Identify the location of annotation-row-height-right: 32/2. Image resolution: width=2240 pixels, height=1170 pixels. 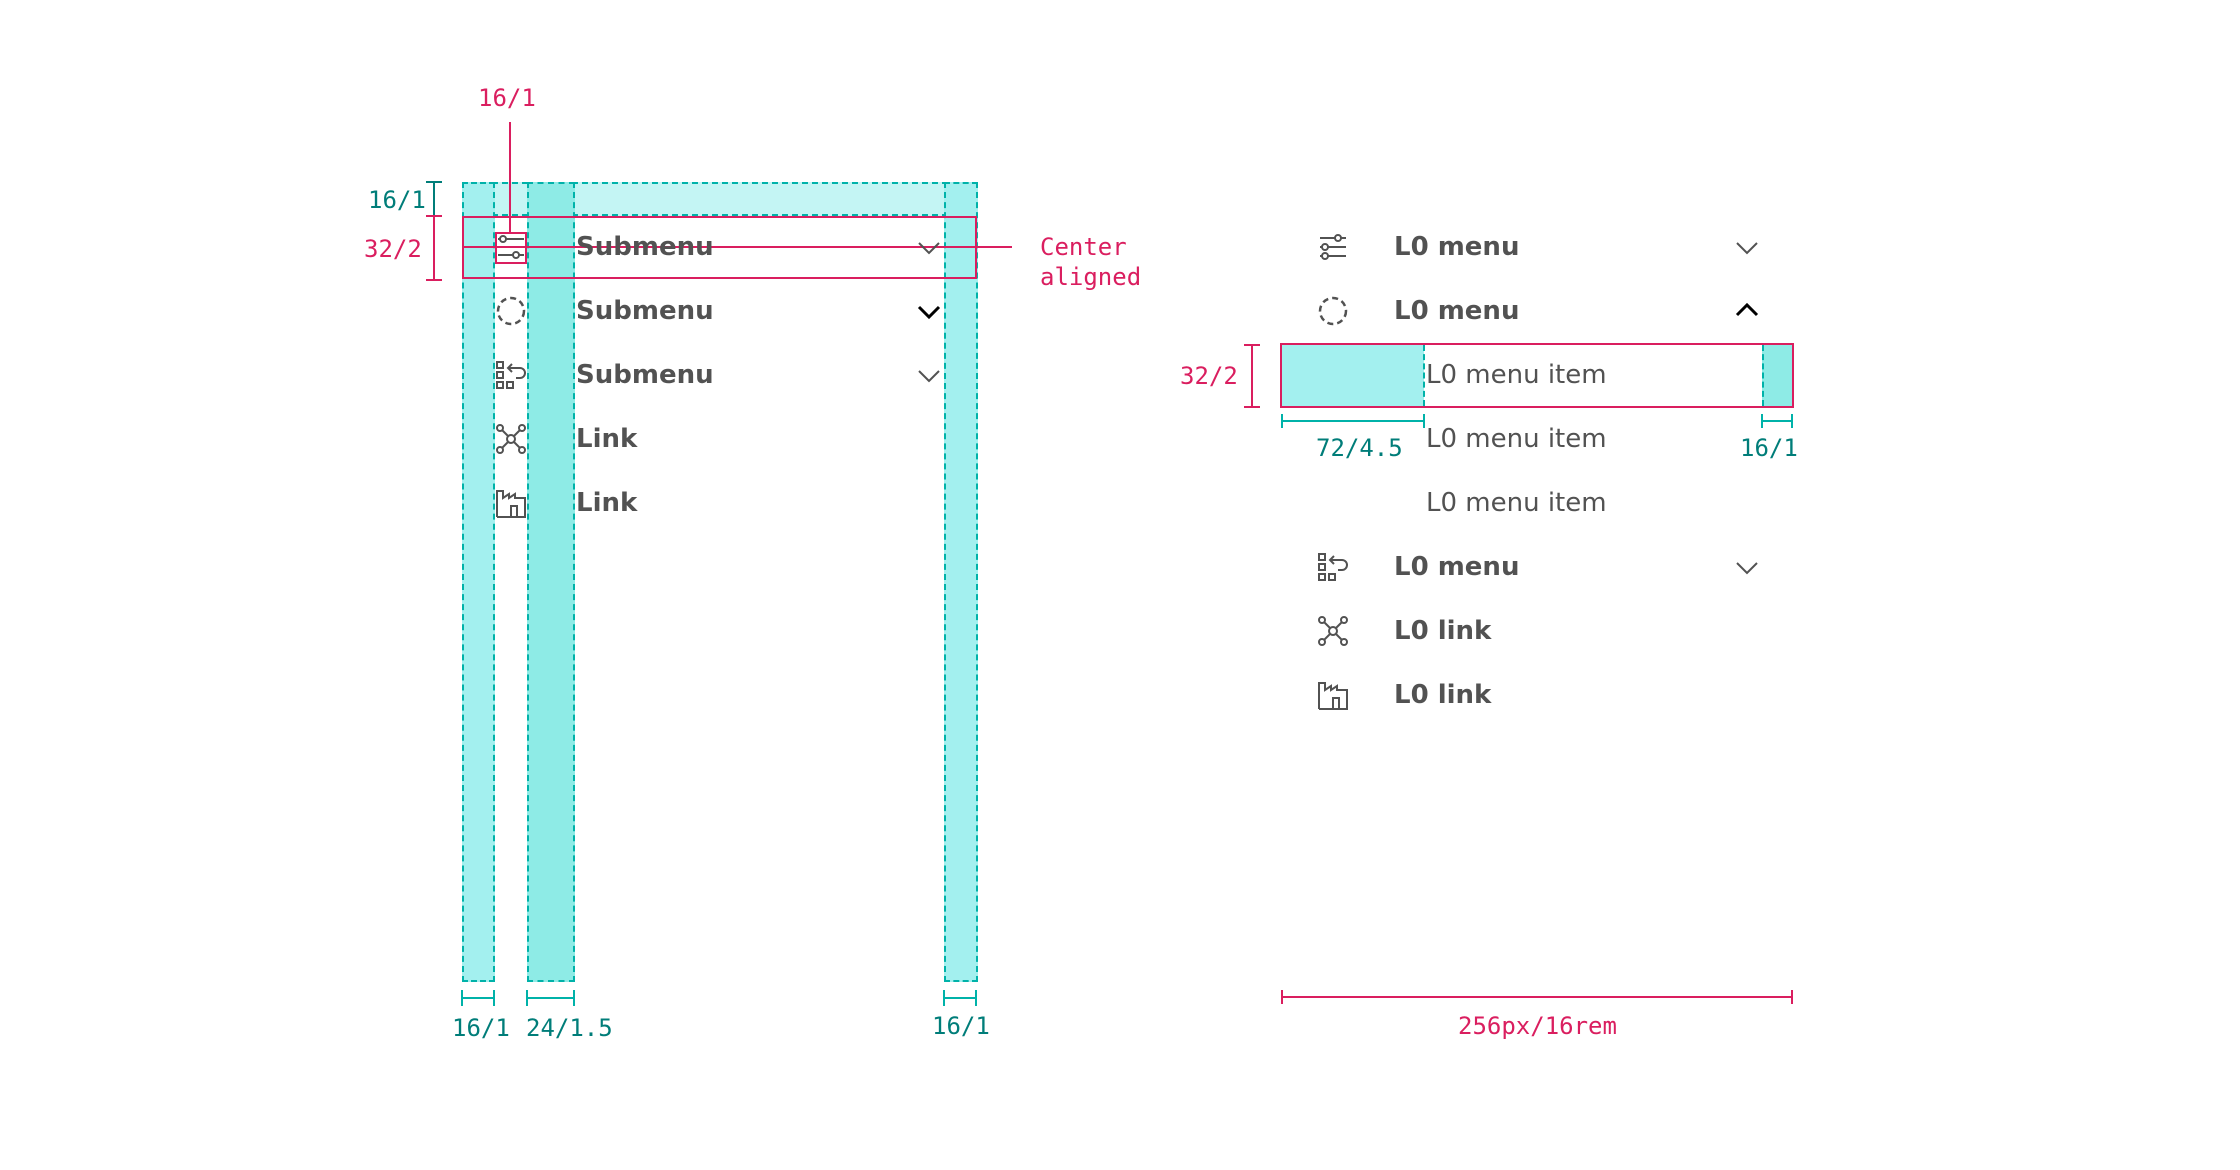
(1209, 376).